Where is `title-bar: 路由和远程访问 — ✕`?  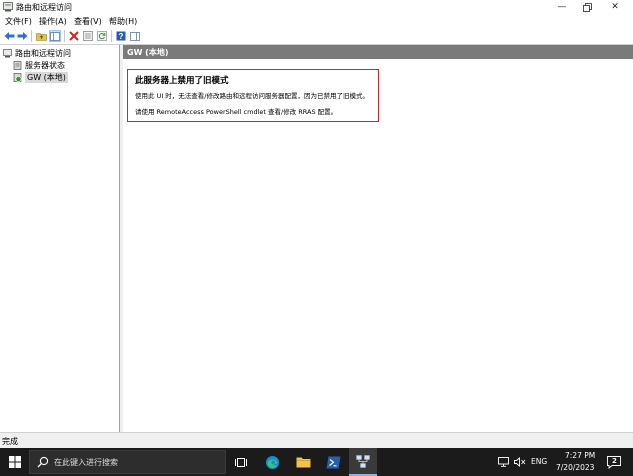 title-bar: 路由和远程访问 — ✕ is located at coordinates (316, 7).